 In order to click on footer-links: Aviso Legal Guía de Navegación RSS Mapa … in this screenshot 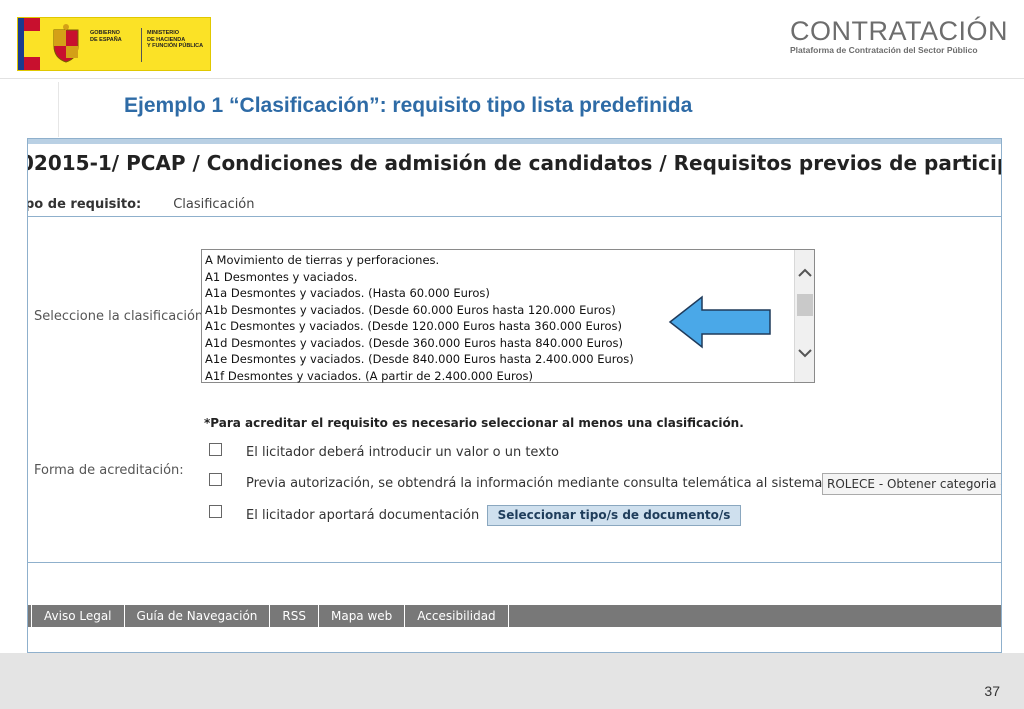, I will do `click(270, 616)`.